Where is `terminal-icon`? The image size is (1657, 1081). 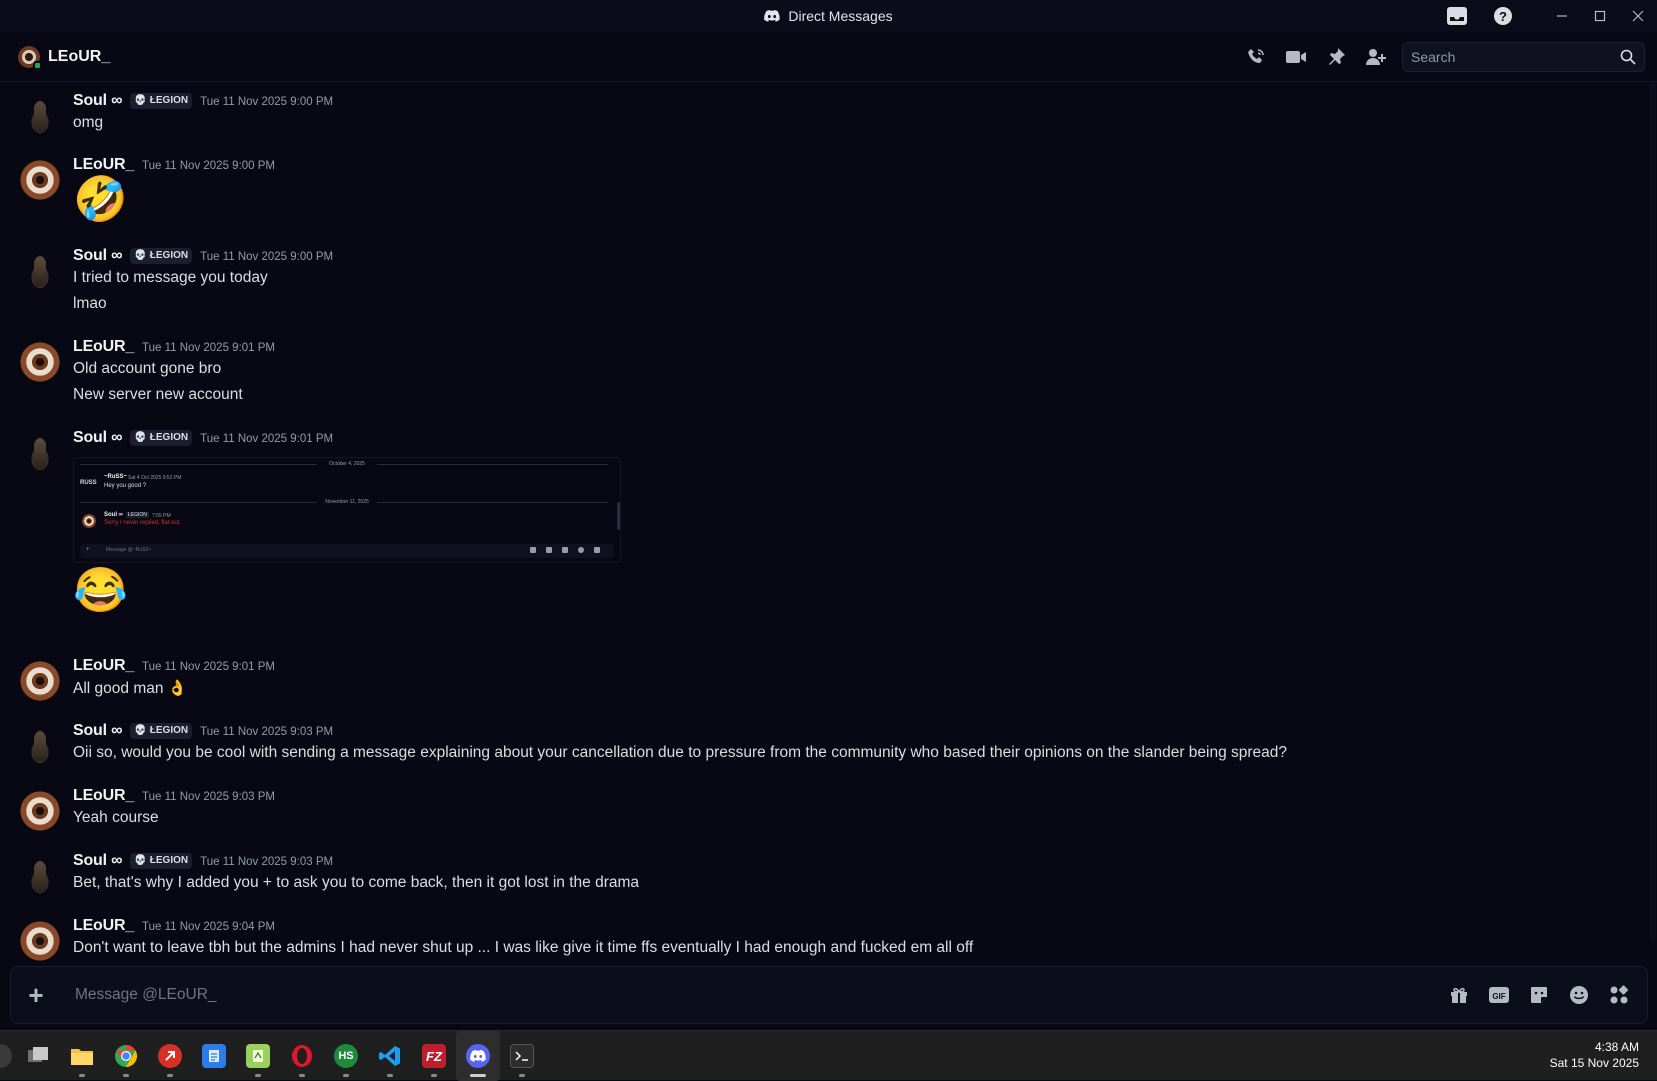
terminal-icon is located at coordinates (522, 1056).